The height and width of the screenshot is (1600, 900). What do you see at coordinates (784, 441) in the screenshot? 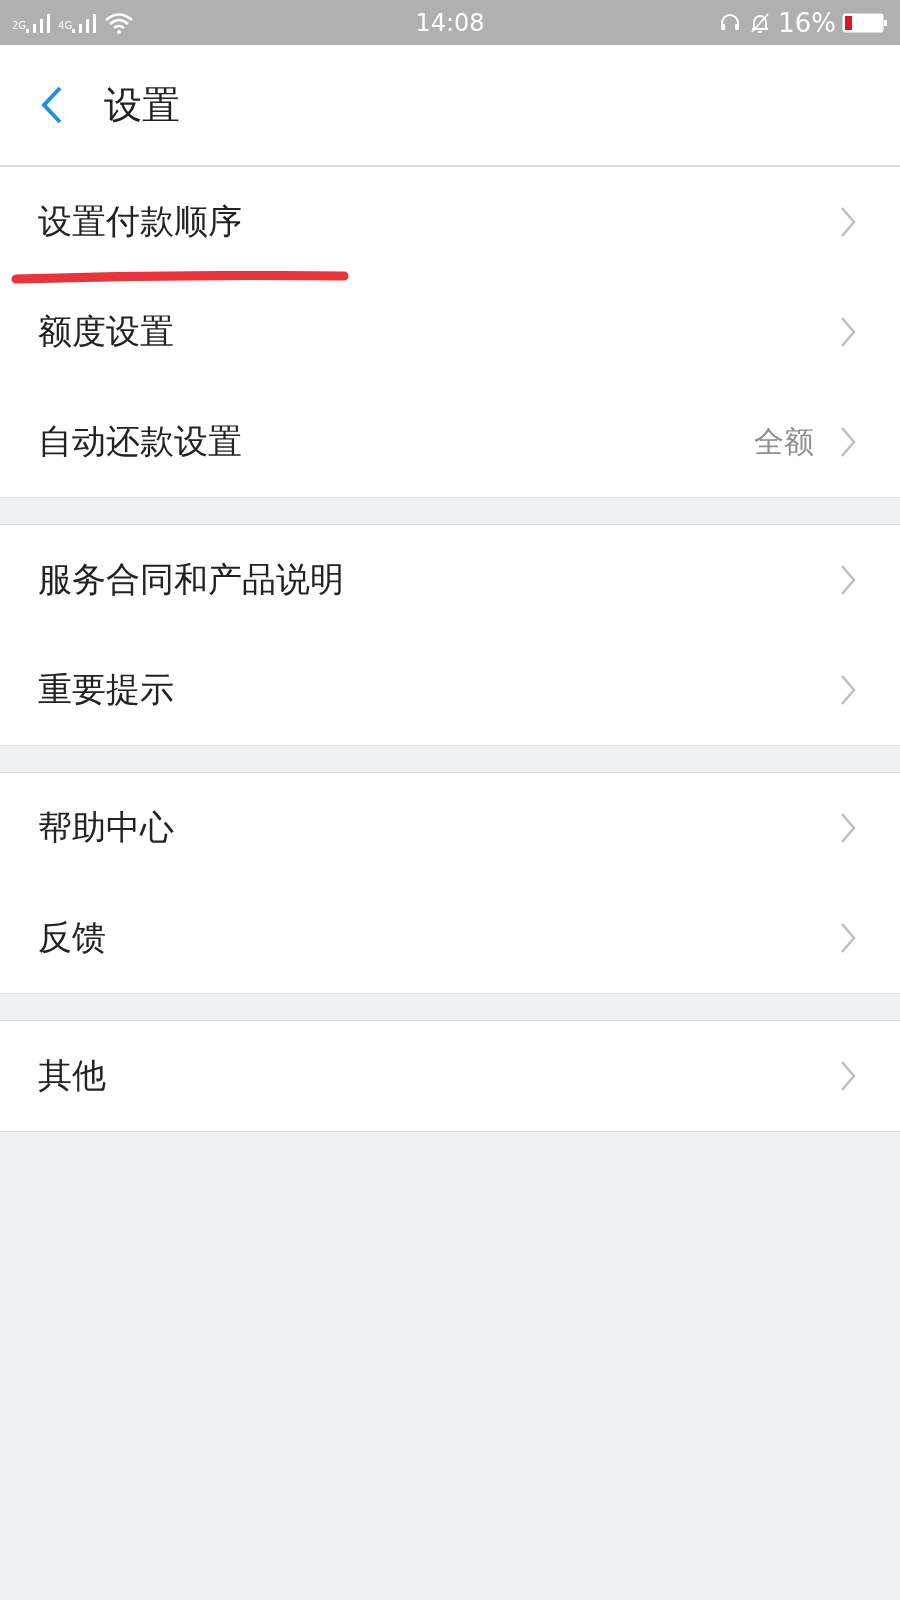
I see `row-value: 全额` at bounding box center [784, 441].